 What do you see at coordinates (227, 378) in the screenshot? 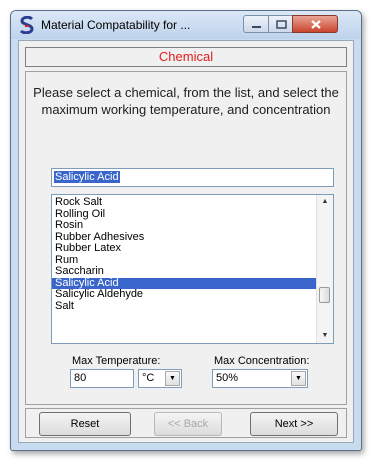
I see `max-concentration-value: 50%` at bounding box center [227, 378].